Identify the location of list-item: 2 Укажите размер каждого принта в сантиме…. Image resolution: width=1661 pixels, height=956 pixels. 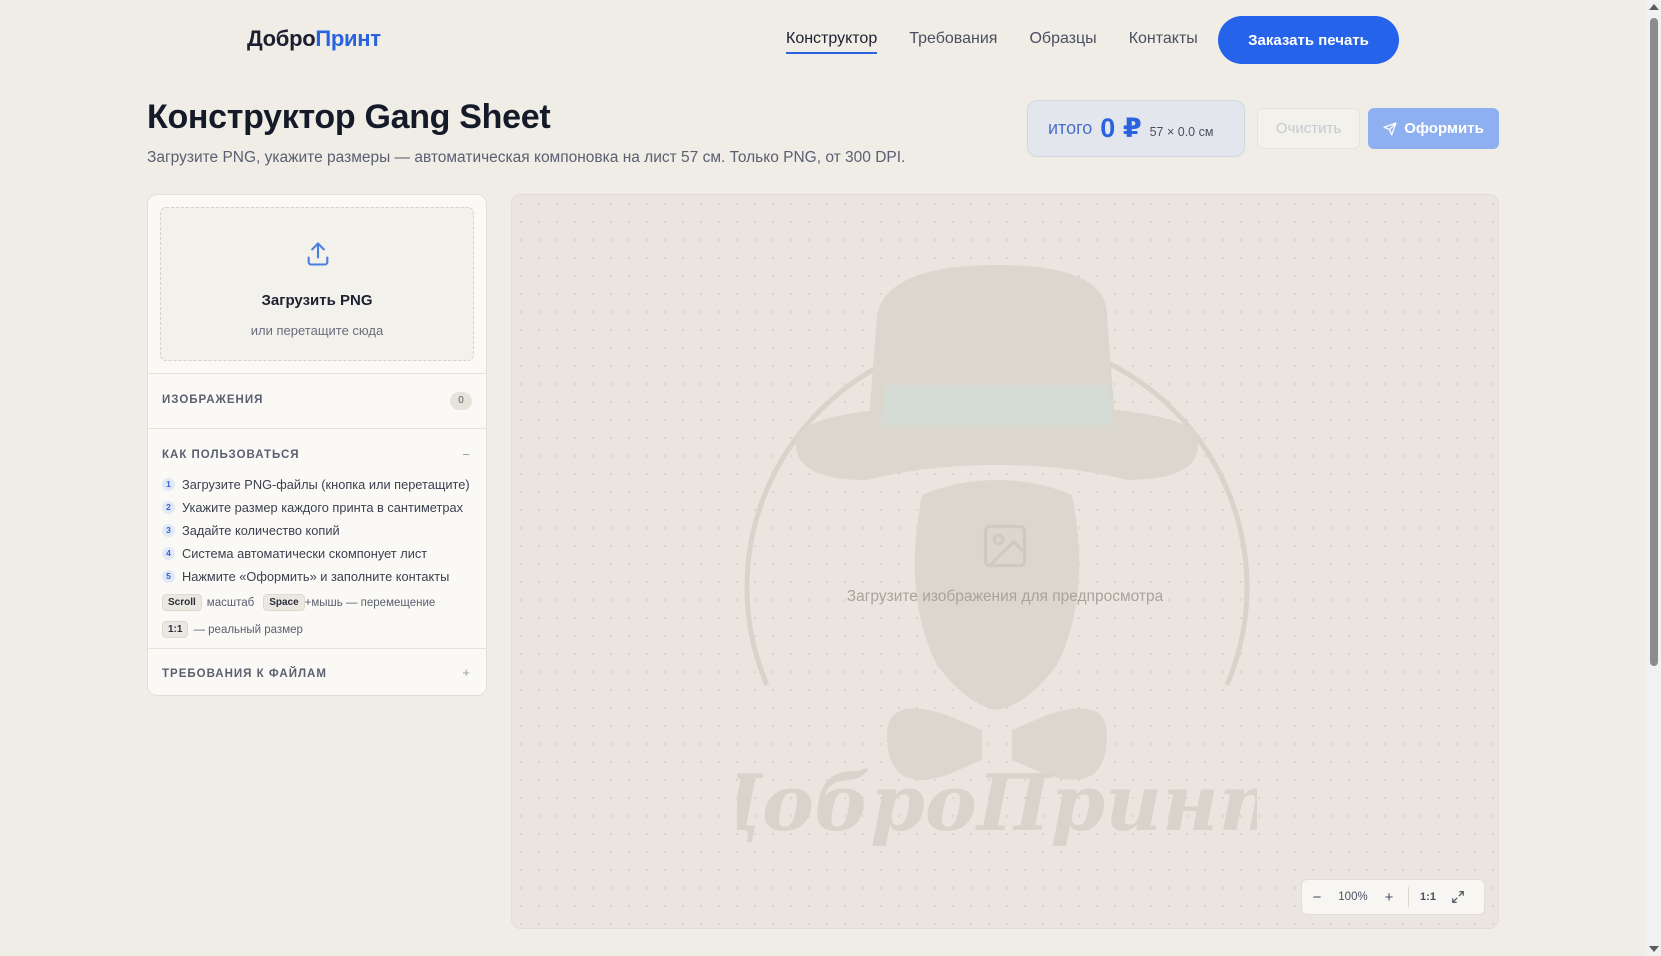
(322, 511).